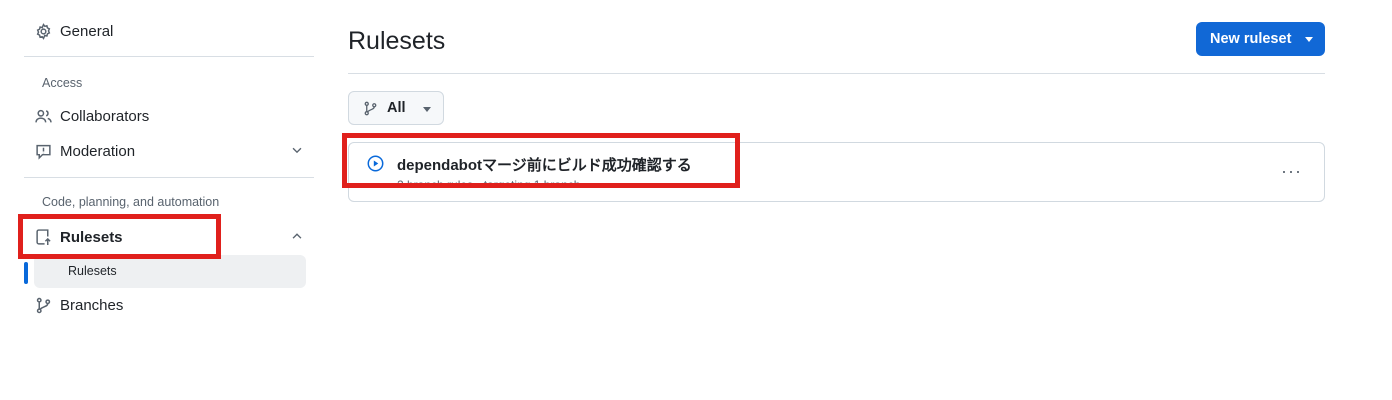  What do you see at coordinates (43, 151) in the screenshot?
I see `report-icon` at bounding box center [43, 151].